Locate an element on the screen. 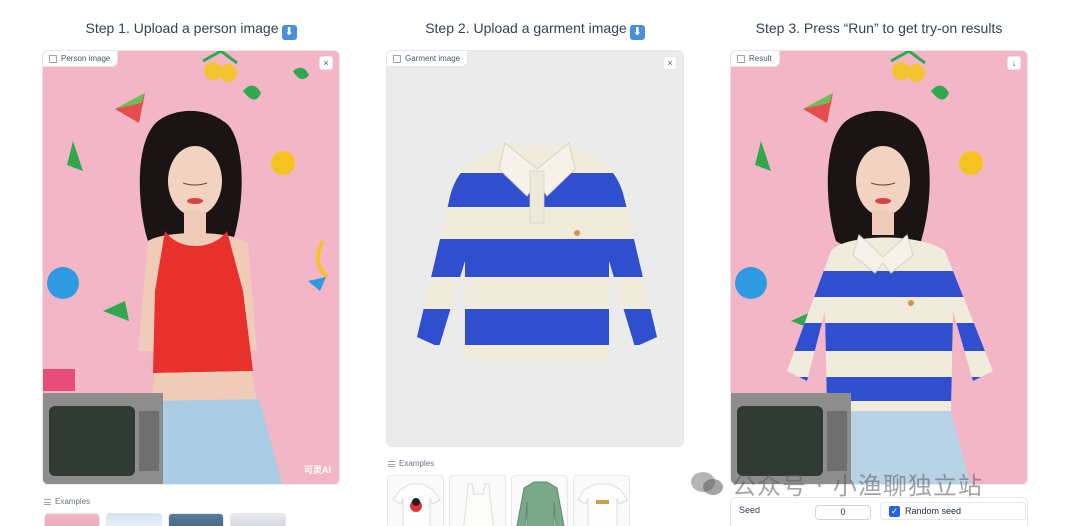 The image size is (1080, 526). brand-mark: 可灵AI is located at coordinates (317, 470).